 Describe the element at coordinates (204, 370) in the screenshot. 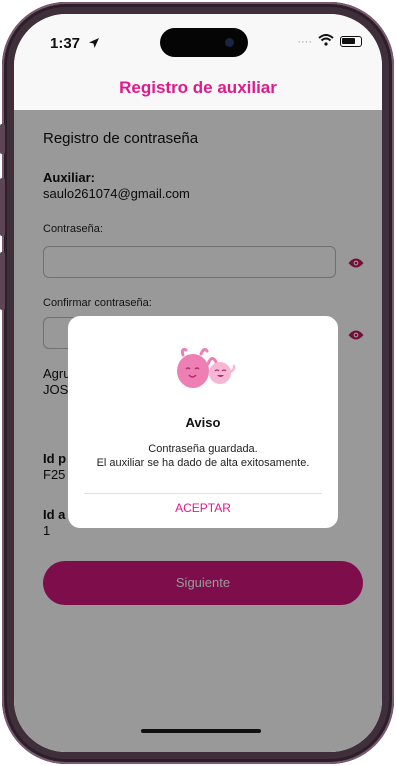

I see `mascot-illustration` at that location.